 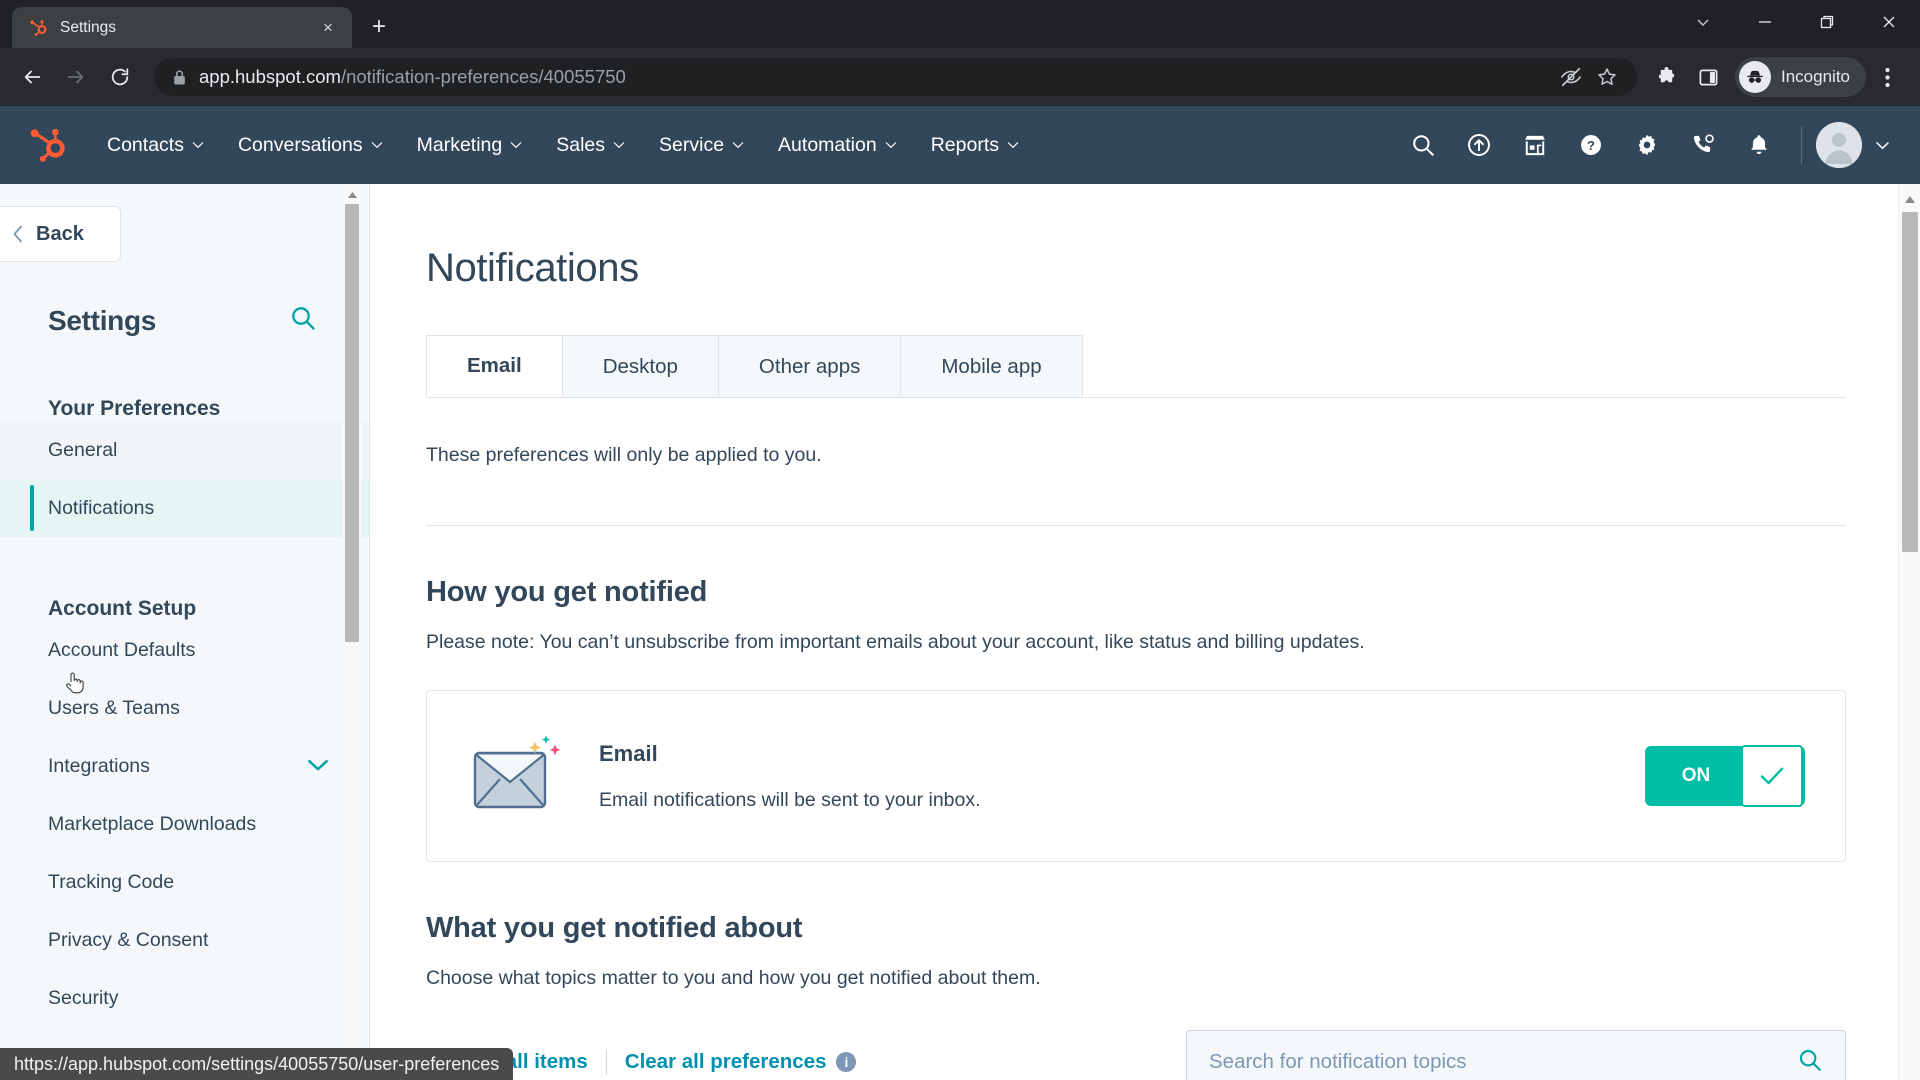 I want to click on what-you-get-notified-heading: What you get notified about, so click(x=614, y=928).